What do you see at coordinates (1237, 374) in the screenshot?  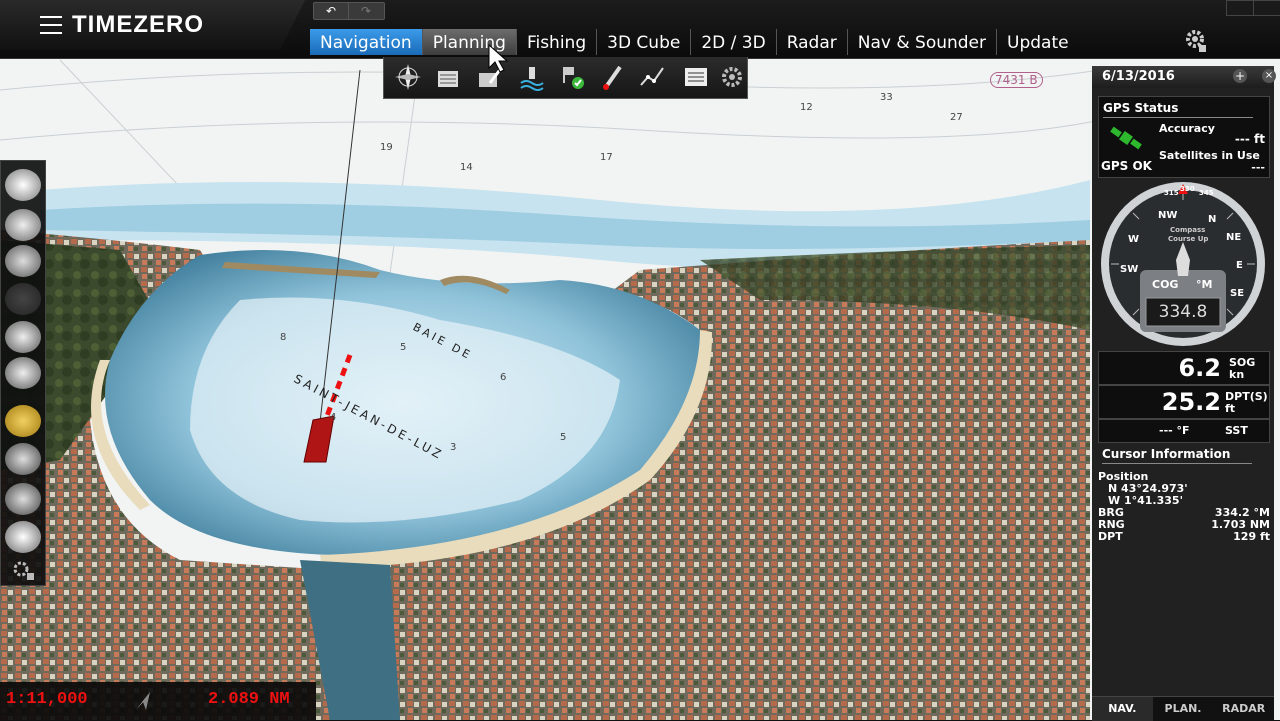 I see `sog-unit: kn` at bounding box center [1237, 374].